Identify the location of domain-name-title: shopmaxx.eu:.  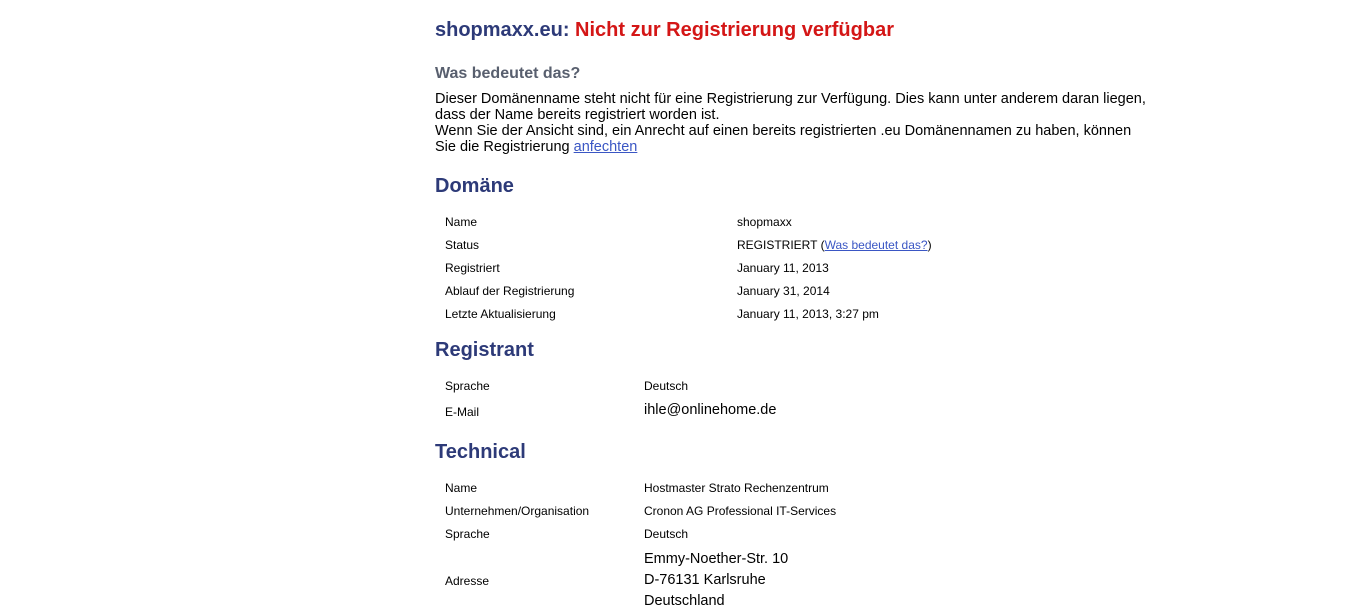
(502, 30).